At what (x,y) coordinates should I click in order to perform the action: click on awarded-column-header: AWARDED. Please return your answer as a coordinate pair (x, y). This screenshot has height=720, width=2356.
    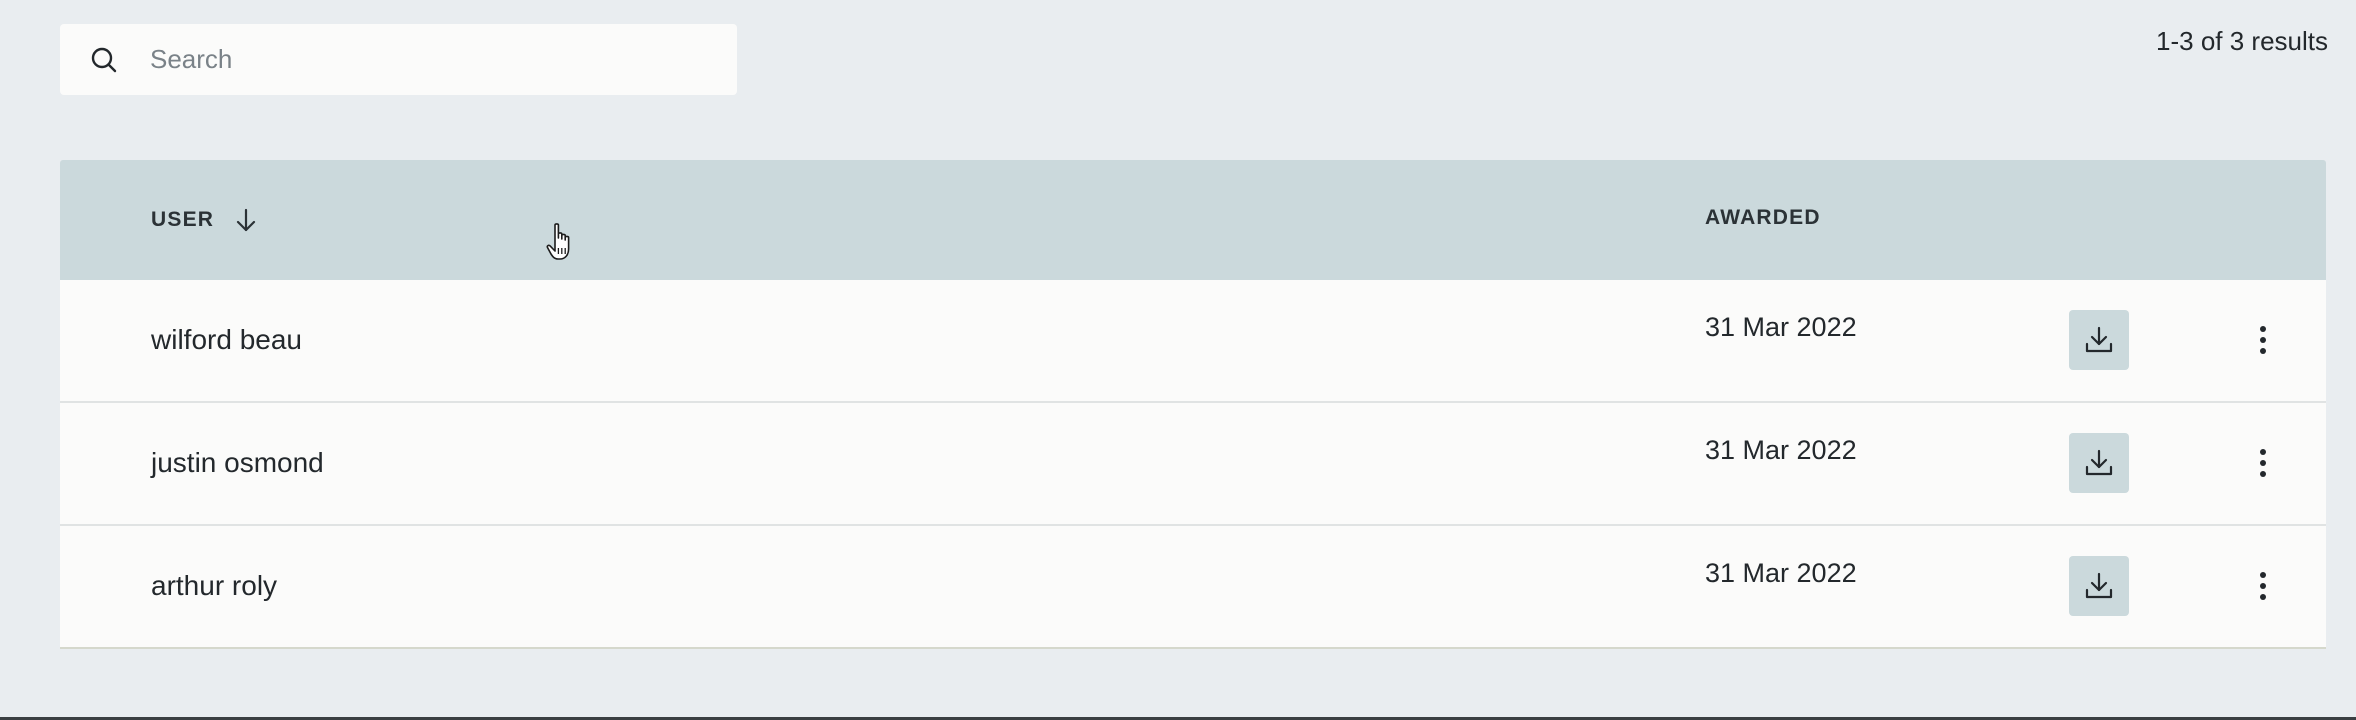
    Looking at the image, I should click on (1763, 218).